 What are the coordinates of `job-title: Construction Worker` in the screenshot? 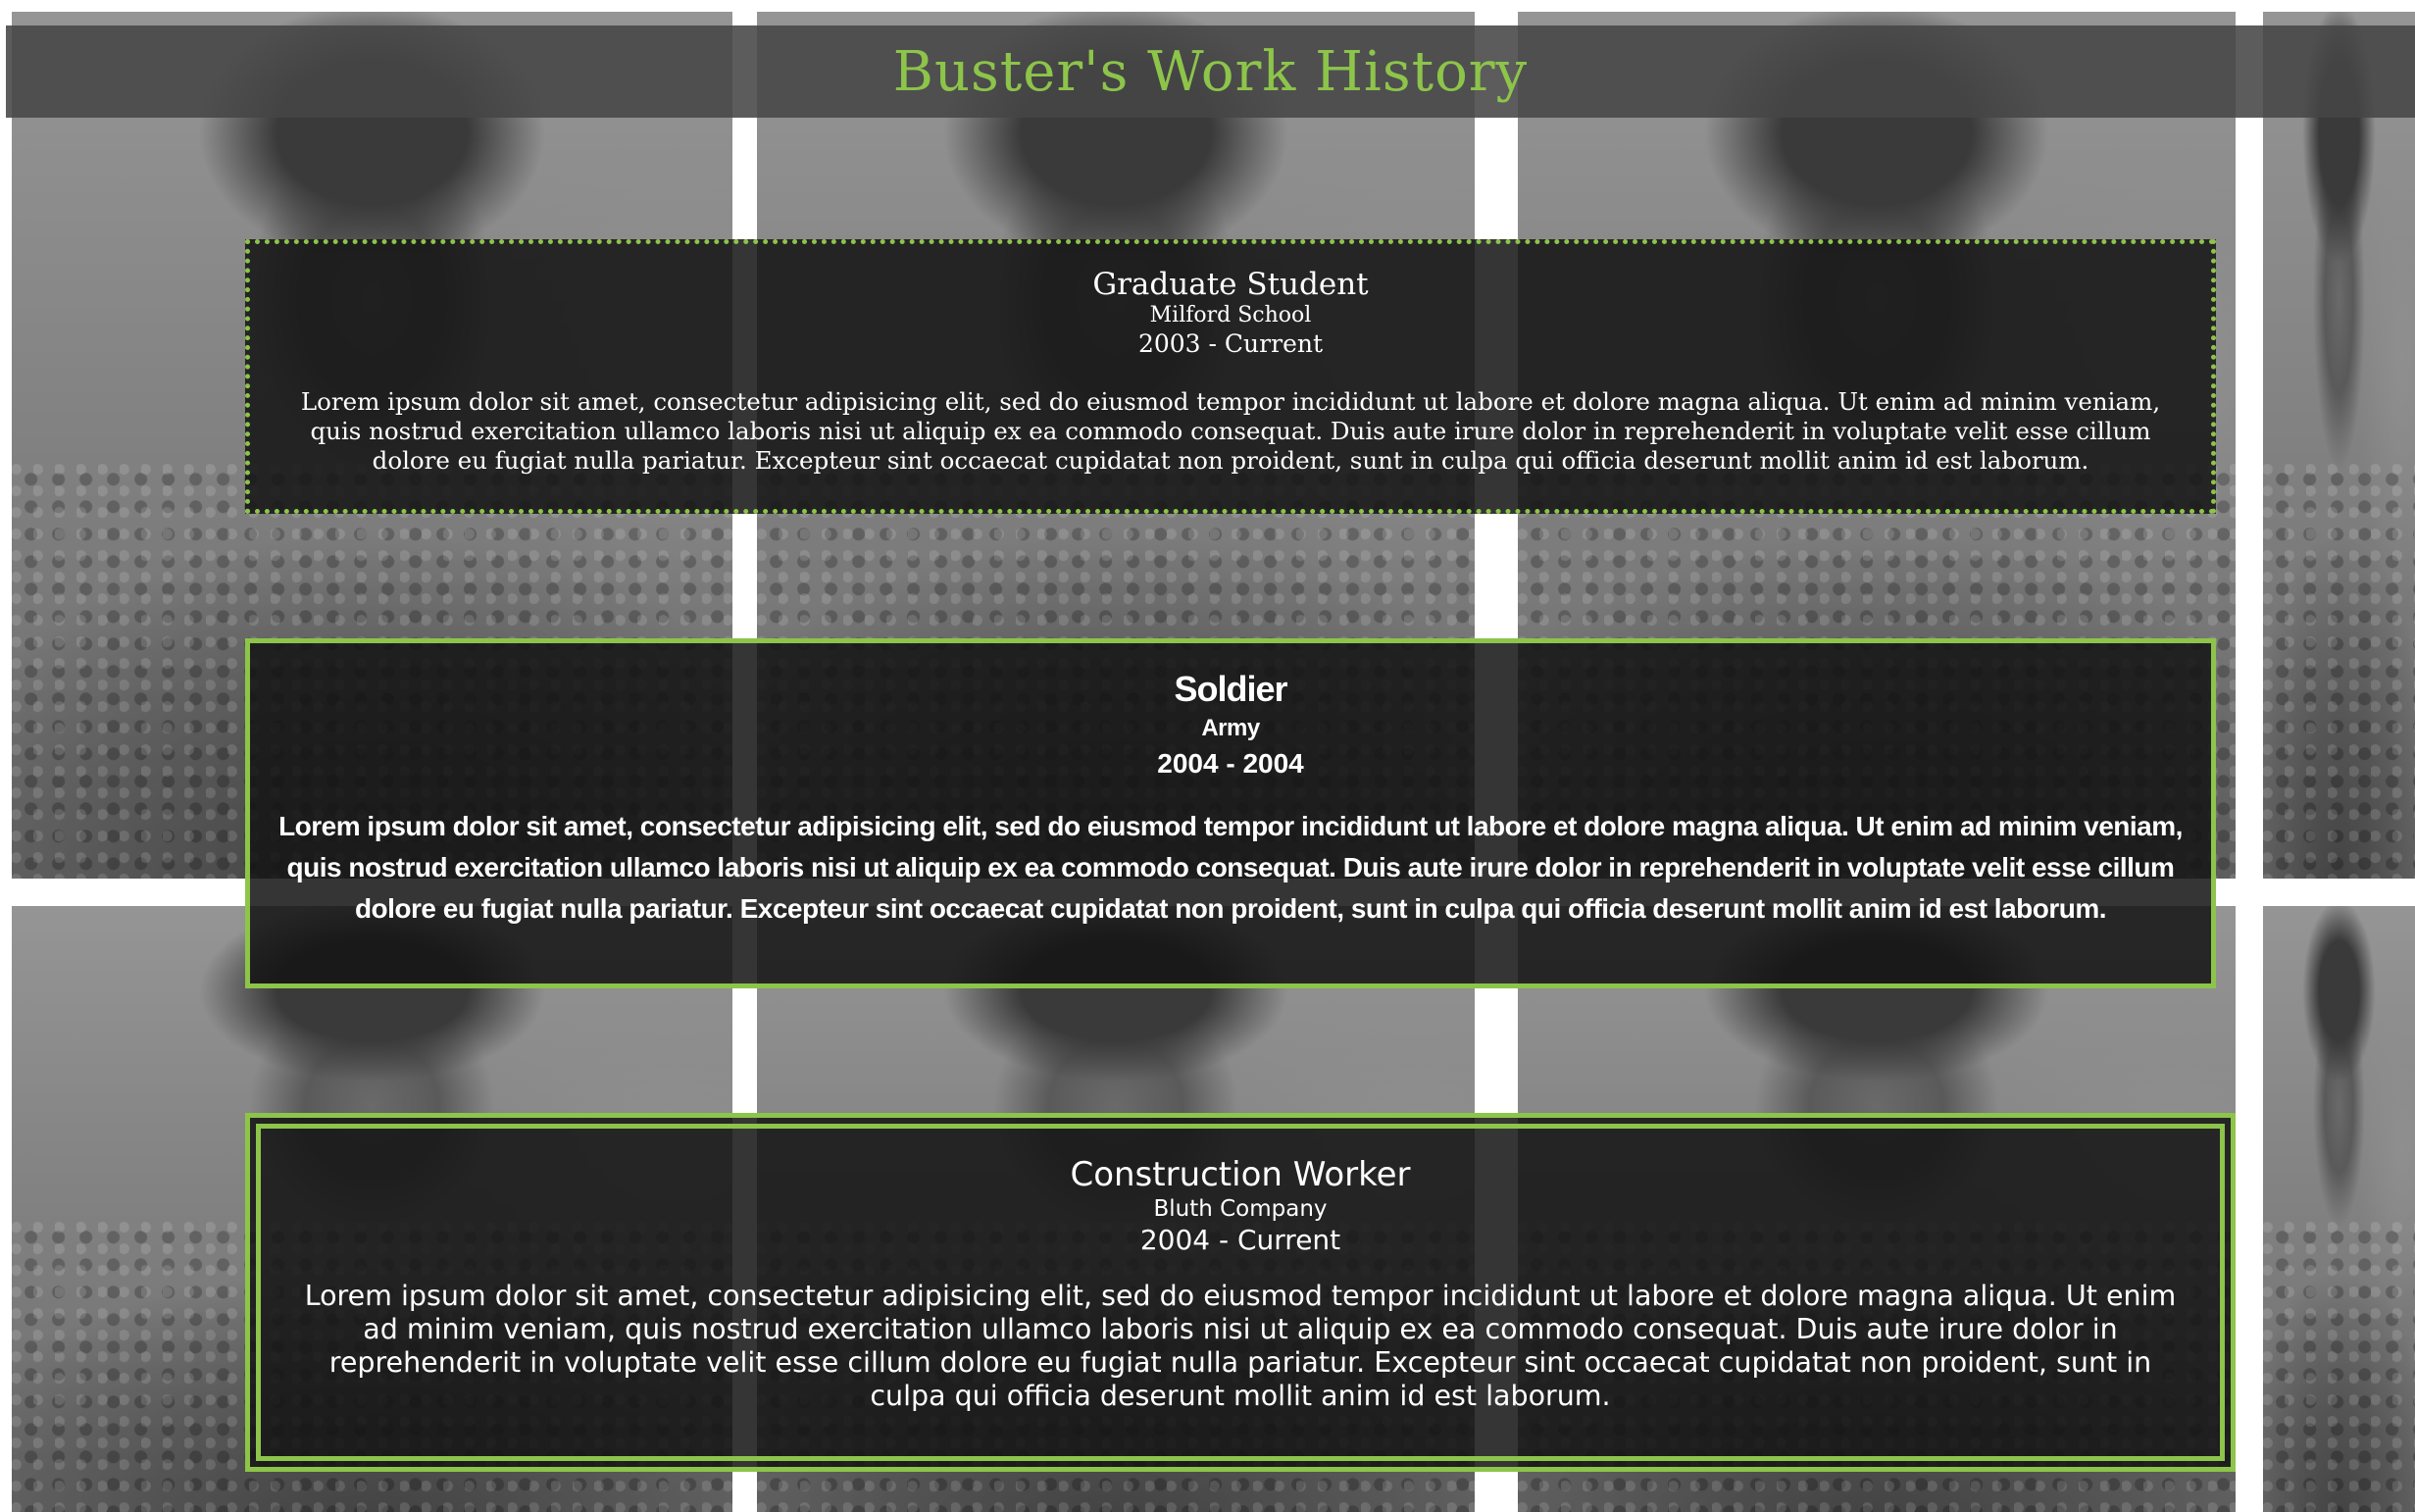 It's located at (1240, 1174).